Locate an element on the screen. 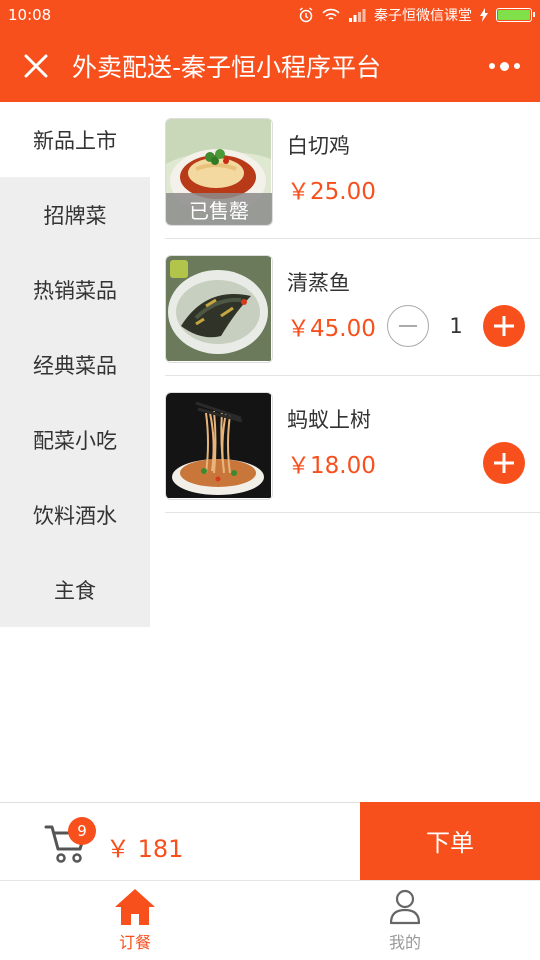 The image size is (540, 960). sidebar-item-signature: 招牌菜 is located at coordinates (75, 214).